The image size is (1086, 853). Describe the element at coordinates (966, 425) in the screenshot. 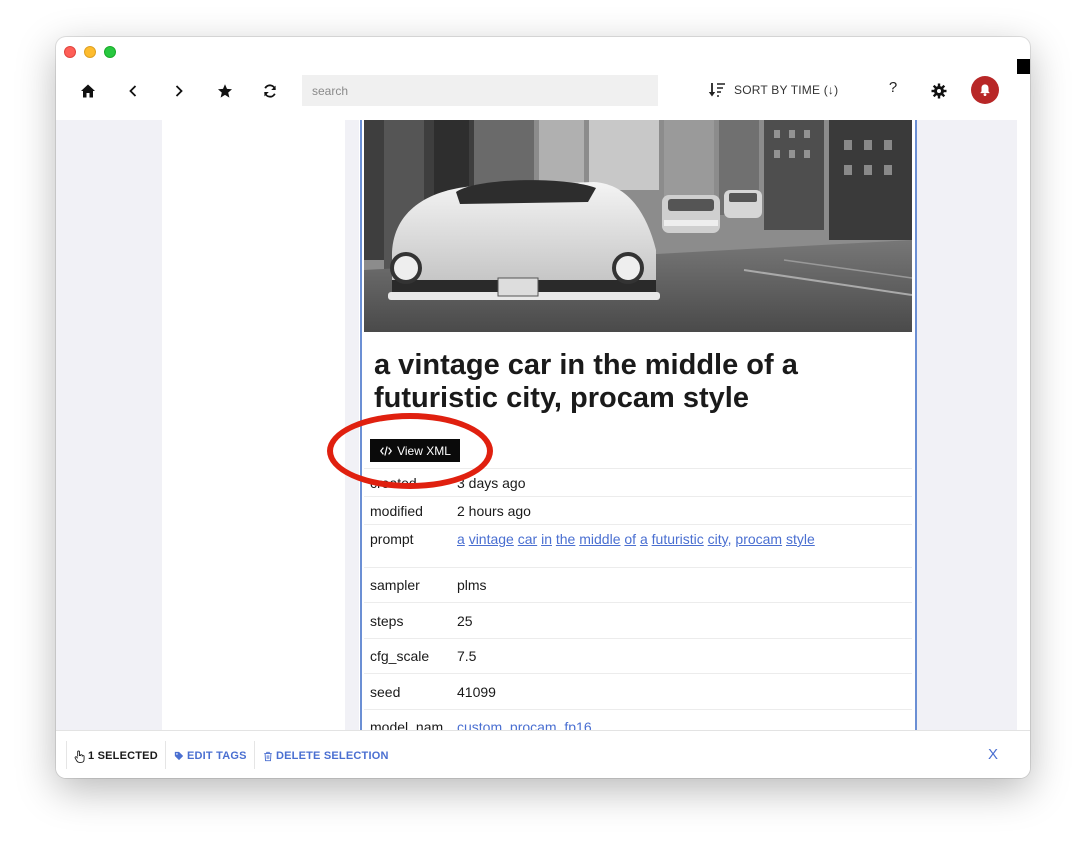

I see `right-gutter` at that location.